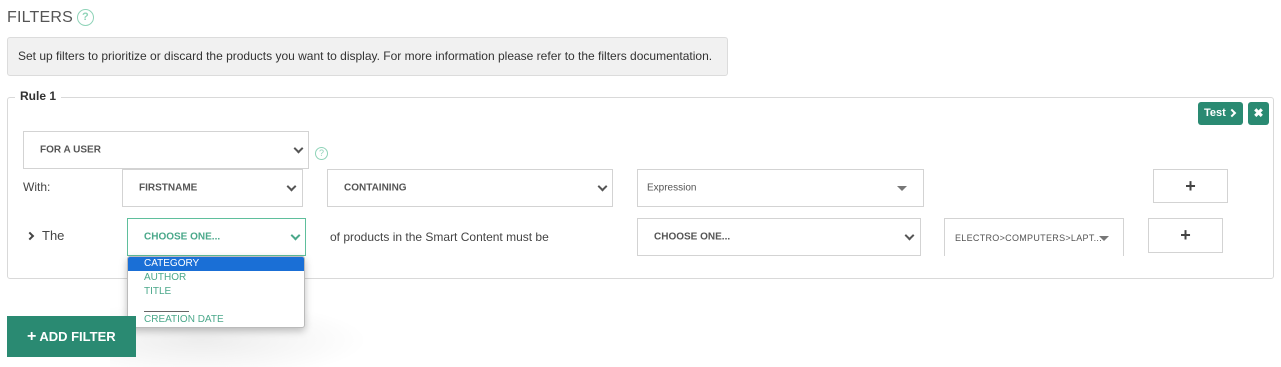 The image size is (1281, 367). Describe the element at coordinates (77, 336) in the screenshot. I see `add-filter-label: ADD FILTER` at that location.